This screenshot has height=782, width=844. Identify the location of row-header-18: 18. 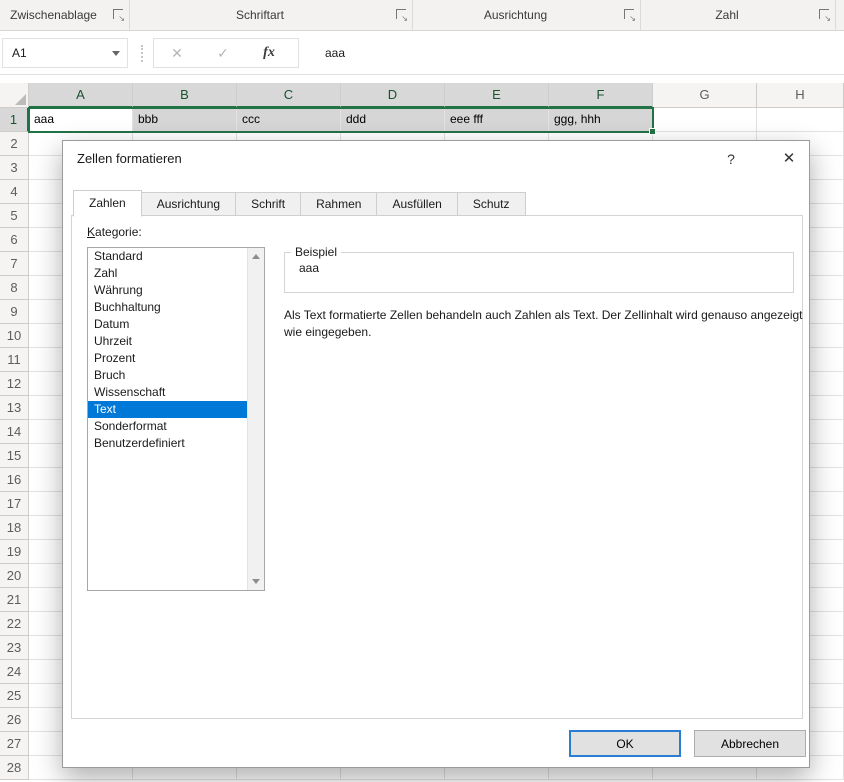
(14, 528).